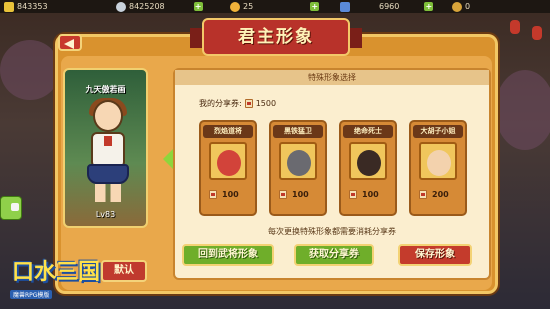  Describe the element at coordinates (334, 255) in the screenshot. I see `get-share-coupon-button: 获取分享券` at that location.